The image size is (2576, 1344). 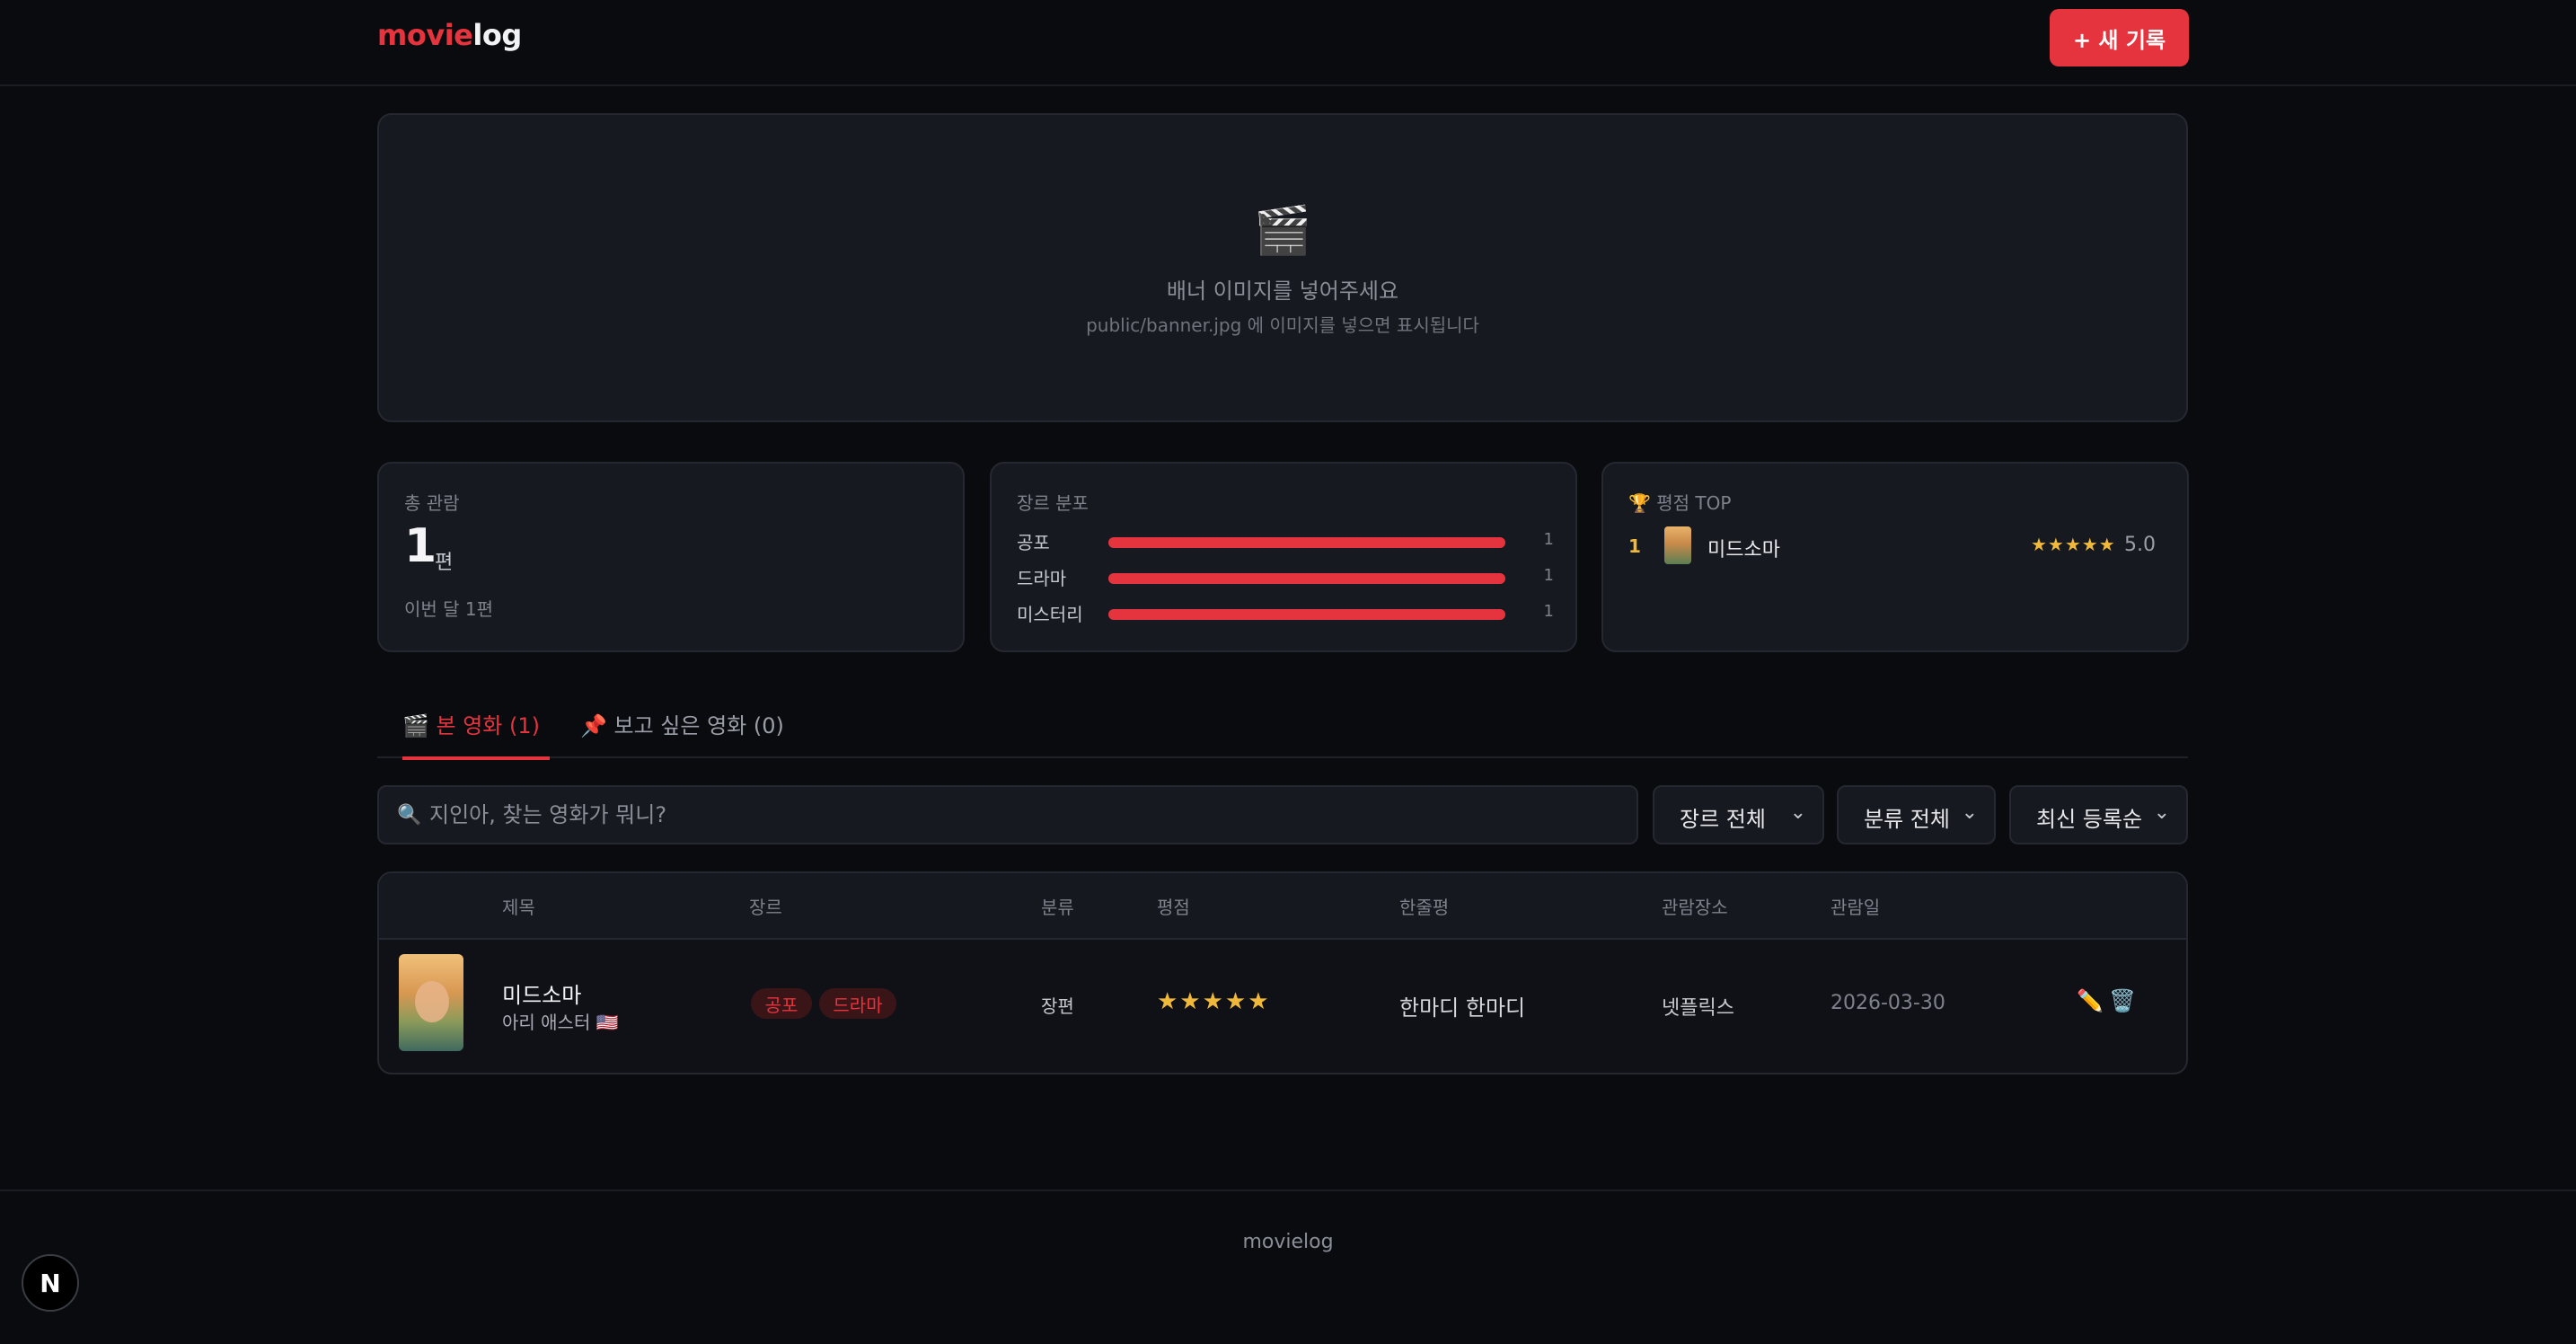 What do you see at coordinates (1282, 727) in the screenshot?
I see `movie-tabs: 🎬 본 영화 (1) 📌 보고 싶은 영화 (0)` at bounding box center [1282, 727].